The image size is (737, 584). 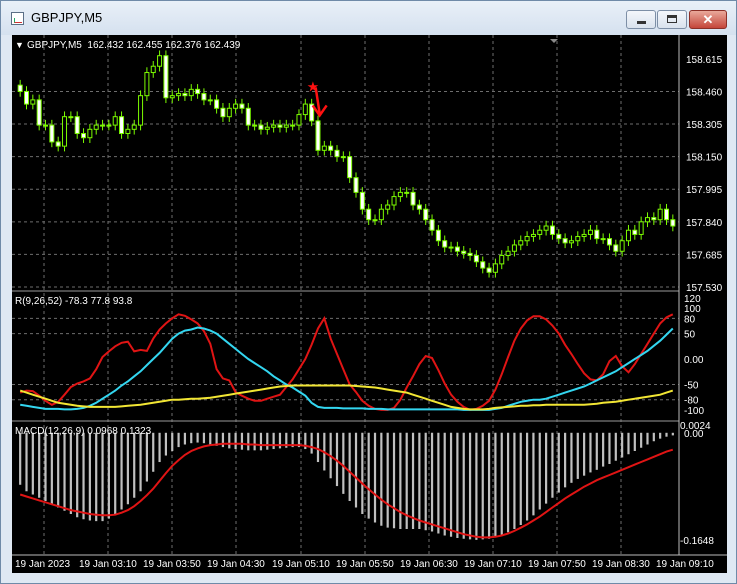 I want to click on header-arrow: ▼, so click(x=19, y=45).